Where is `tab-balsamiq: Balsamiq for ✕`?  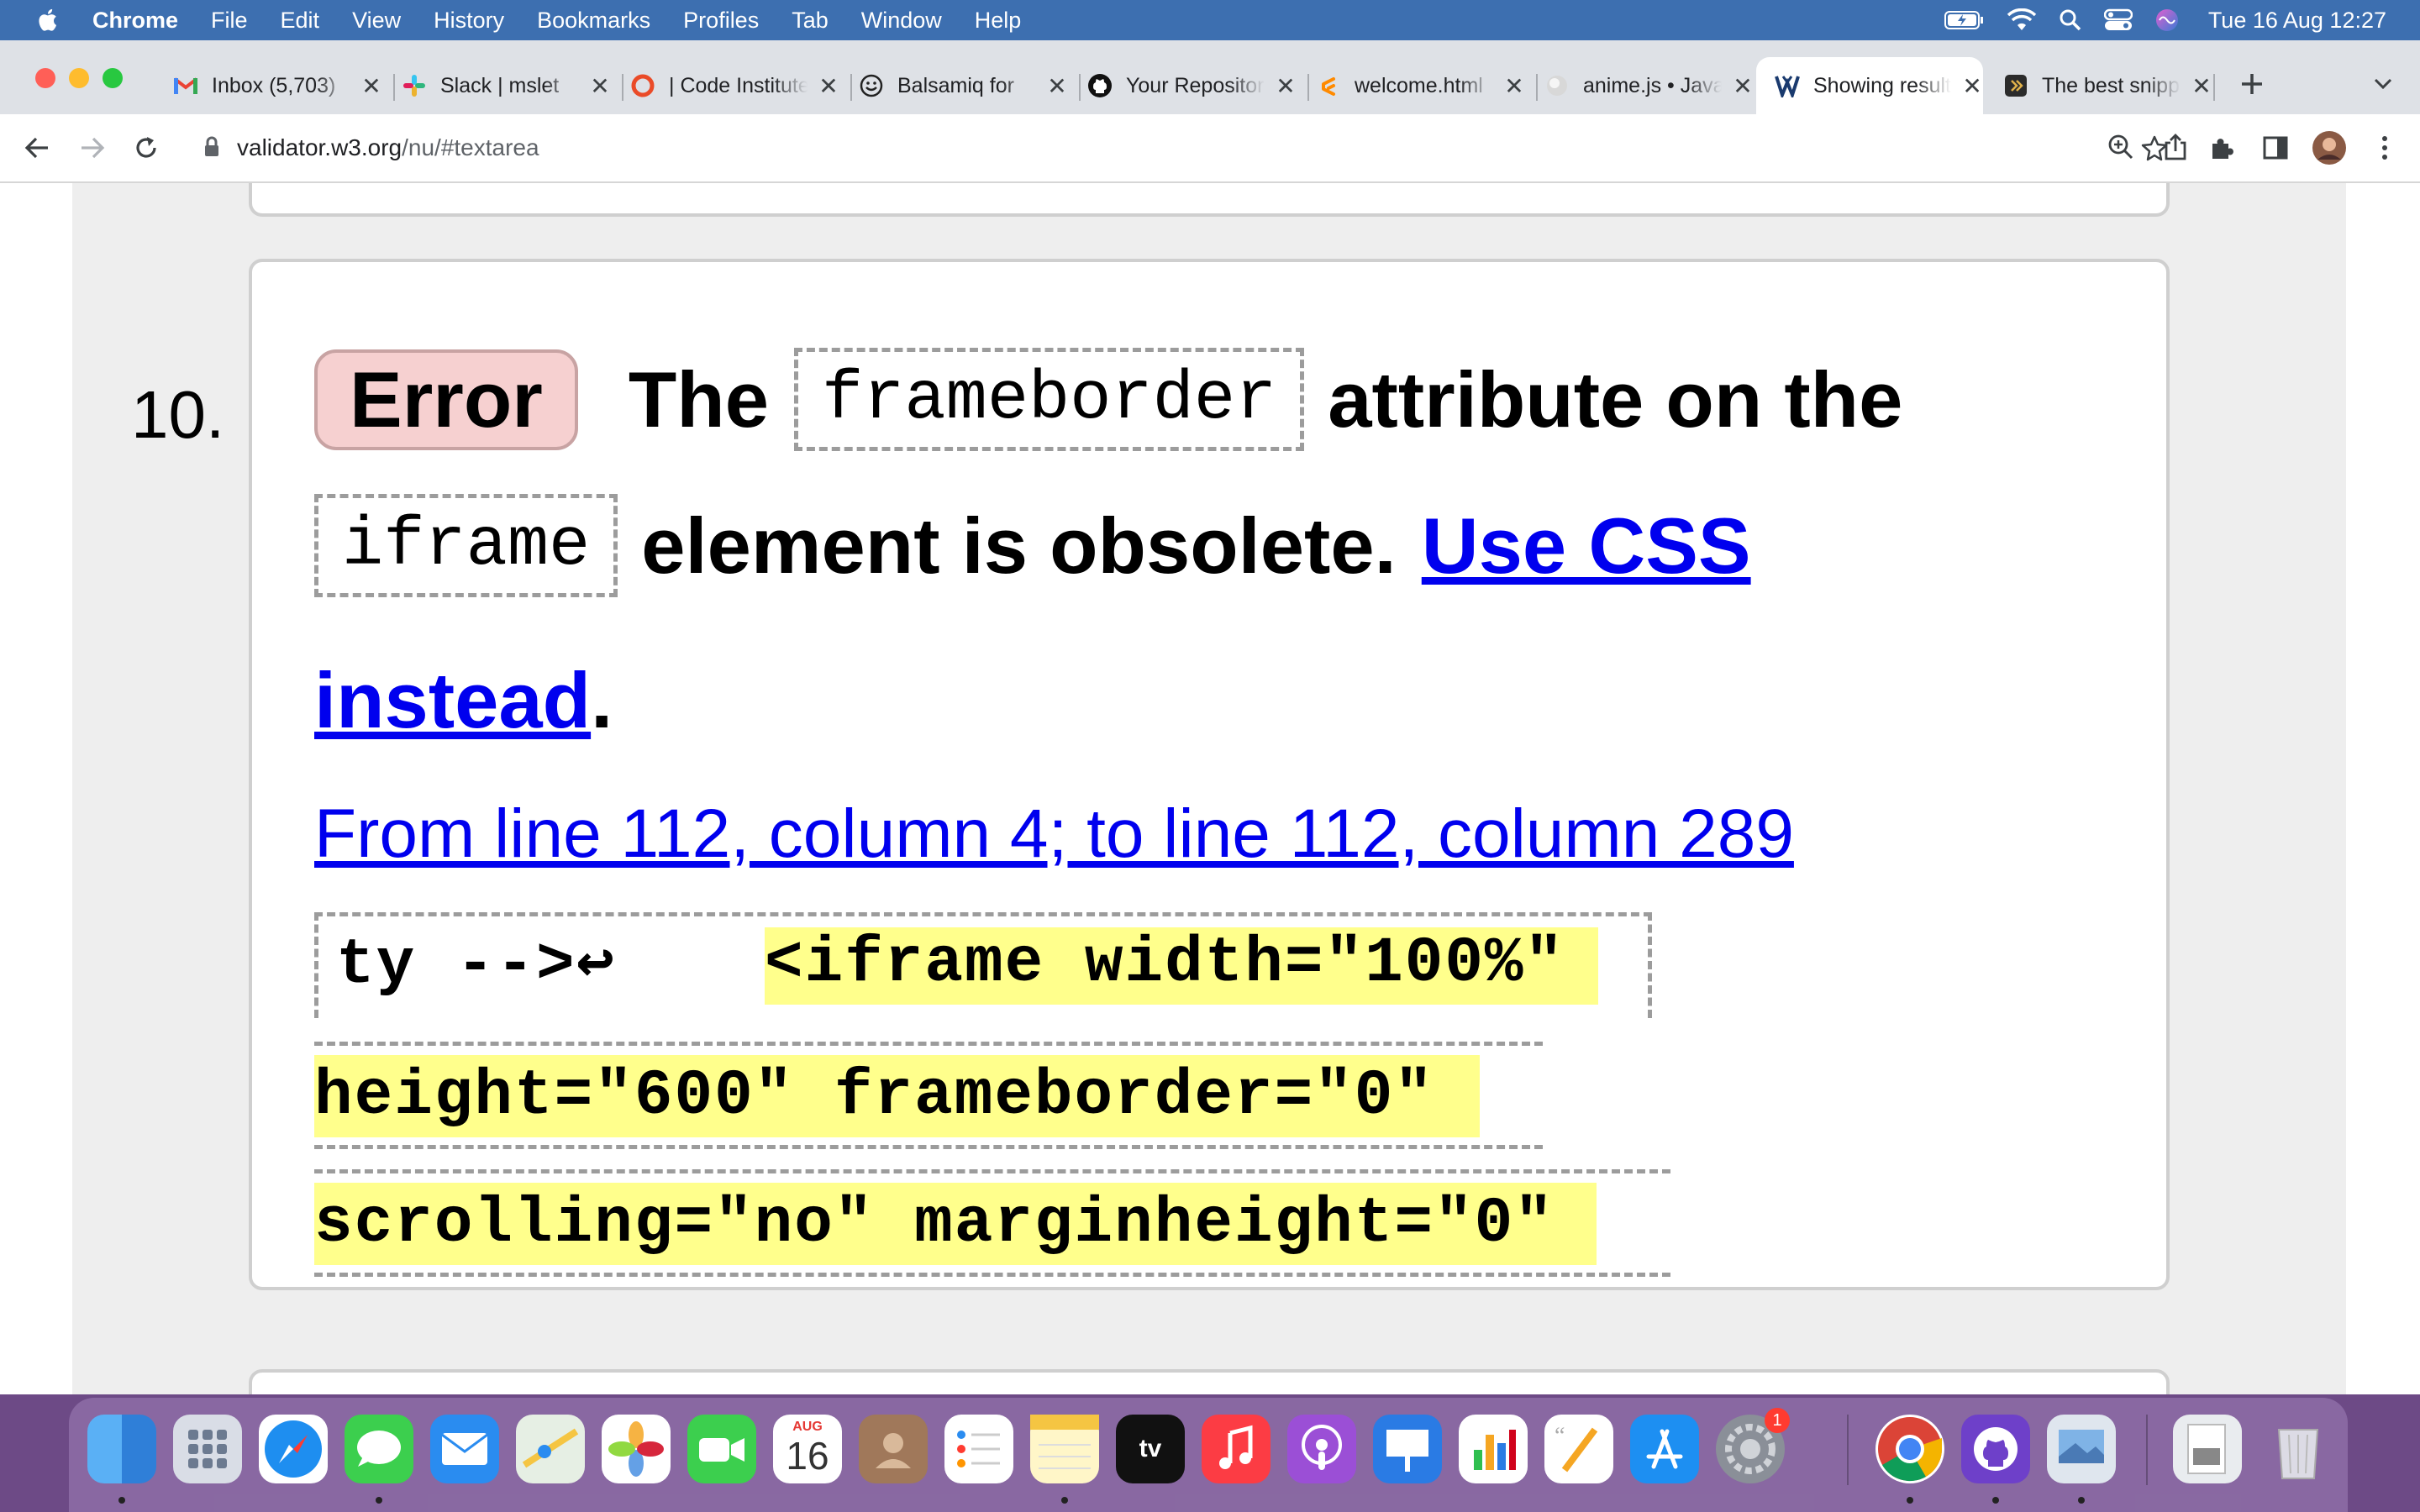 tab-balsamiq: Balsamiq for ✕ is located at coordinates (963, 85).